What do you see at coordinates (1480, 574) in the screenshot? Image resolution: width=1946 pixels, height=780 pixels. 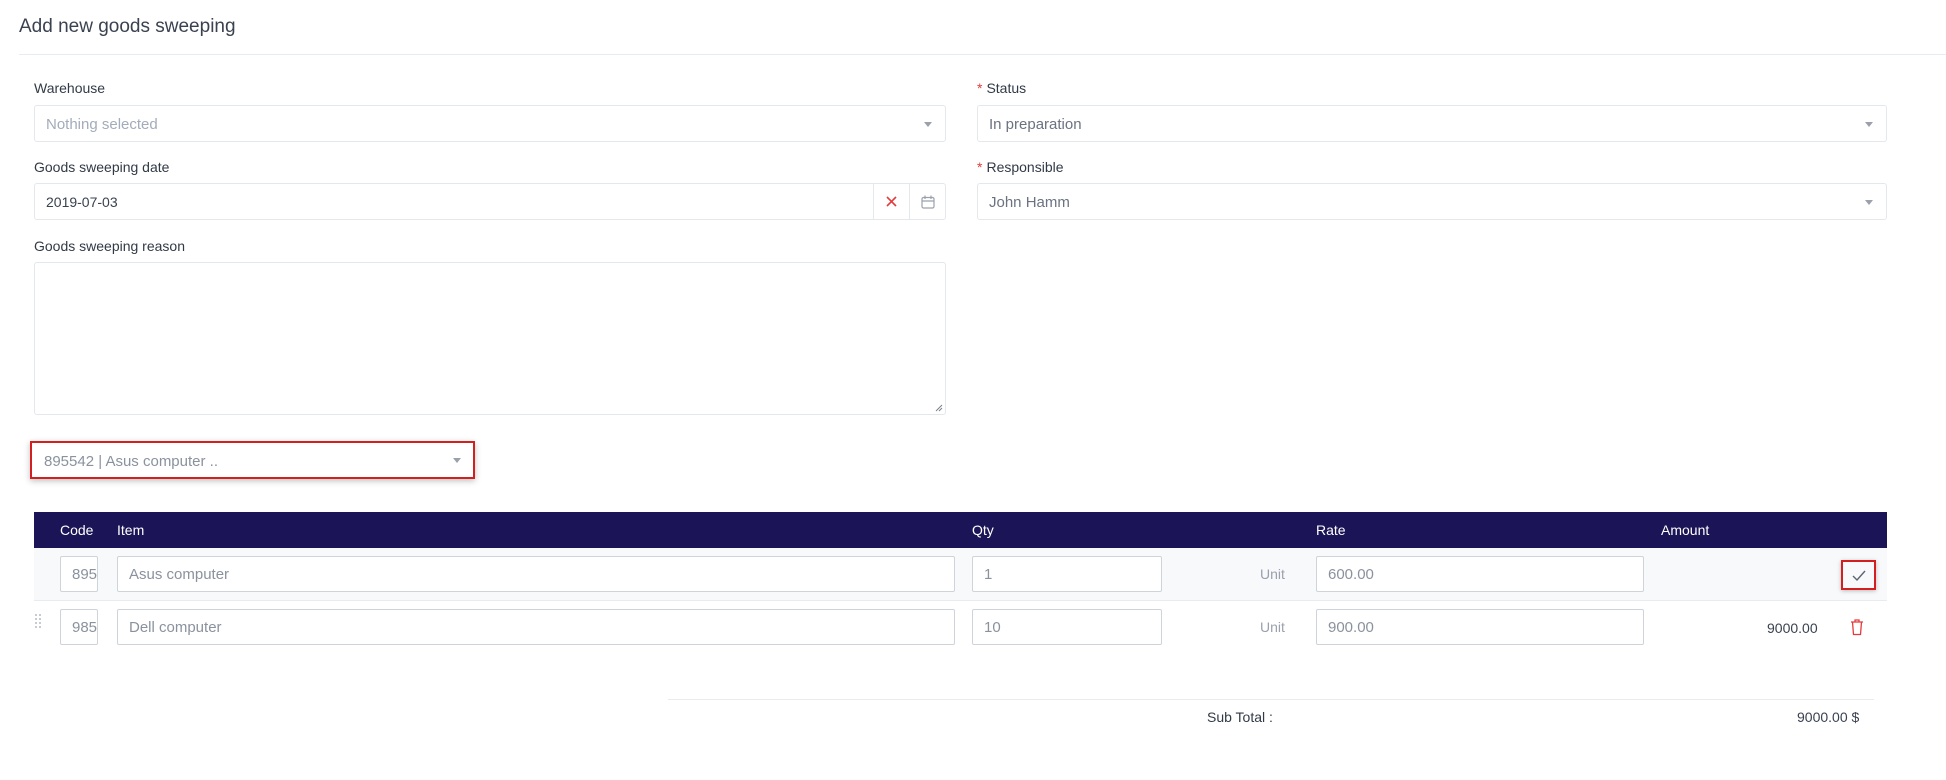 I see `rate-input: 600.00` at bounding box center [1480, 574].